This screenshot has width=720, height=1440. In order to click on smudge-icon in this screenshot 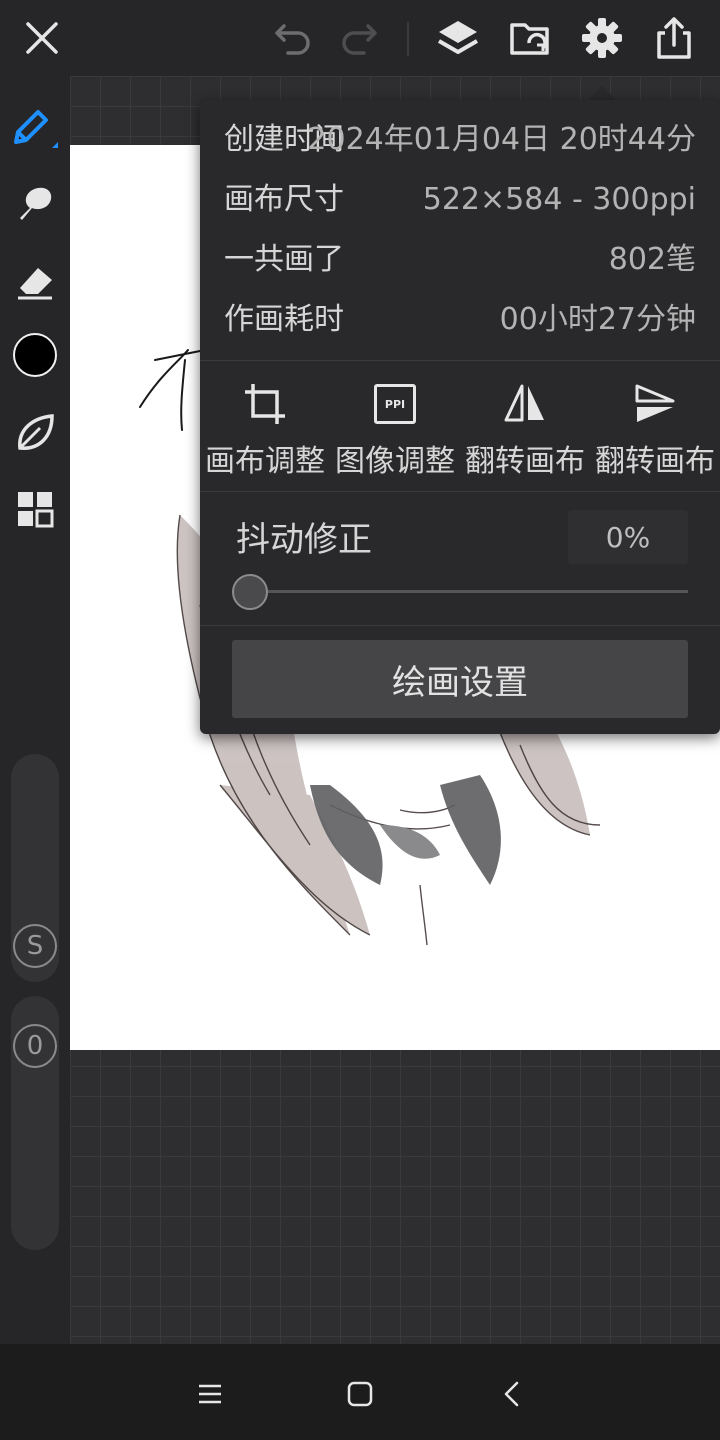, I will do `click(35, 203)`.